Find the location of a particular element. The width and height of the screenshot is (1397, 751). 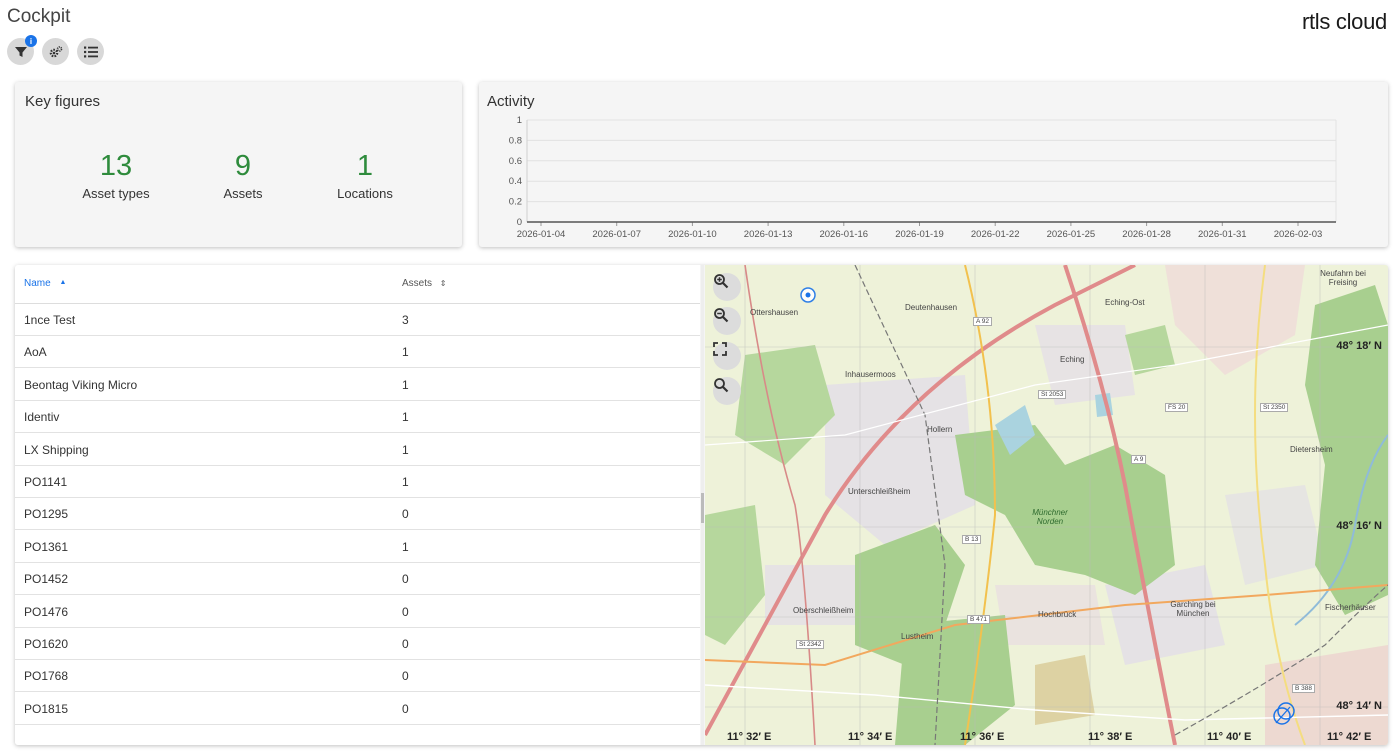

filter-info-badge: i is located at coordinates (31, 41).